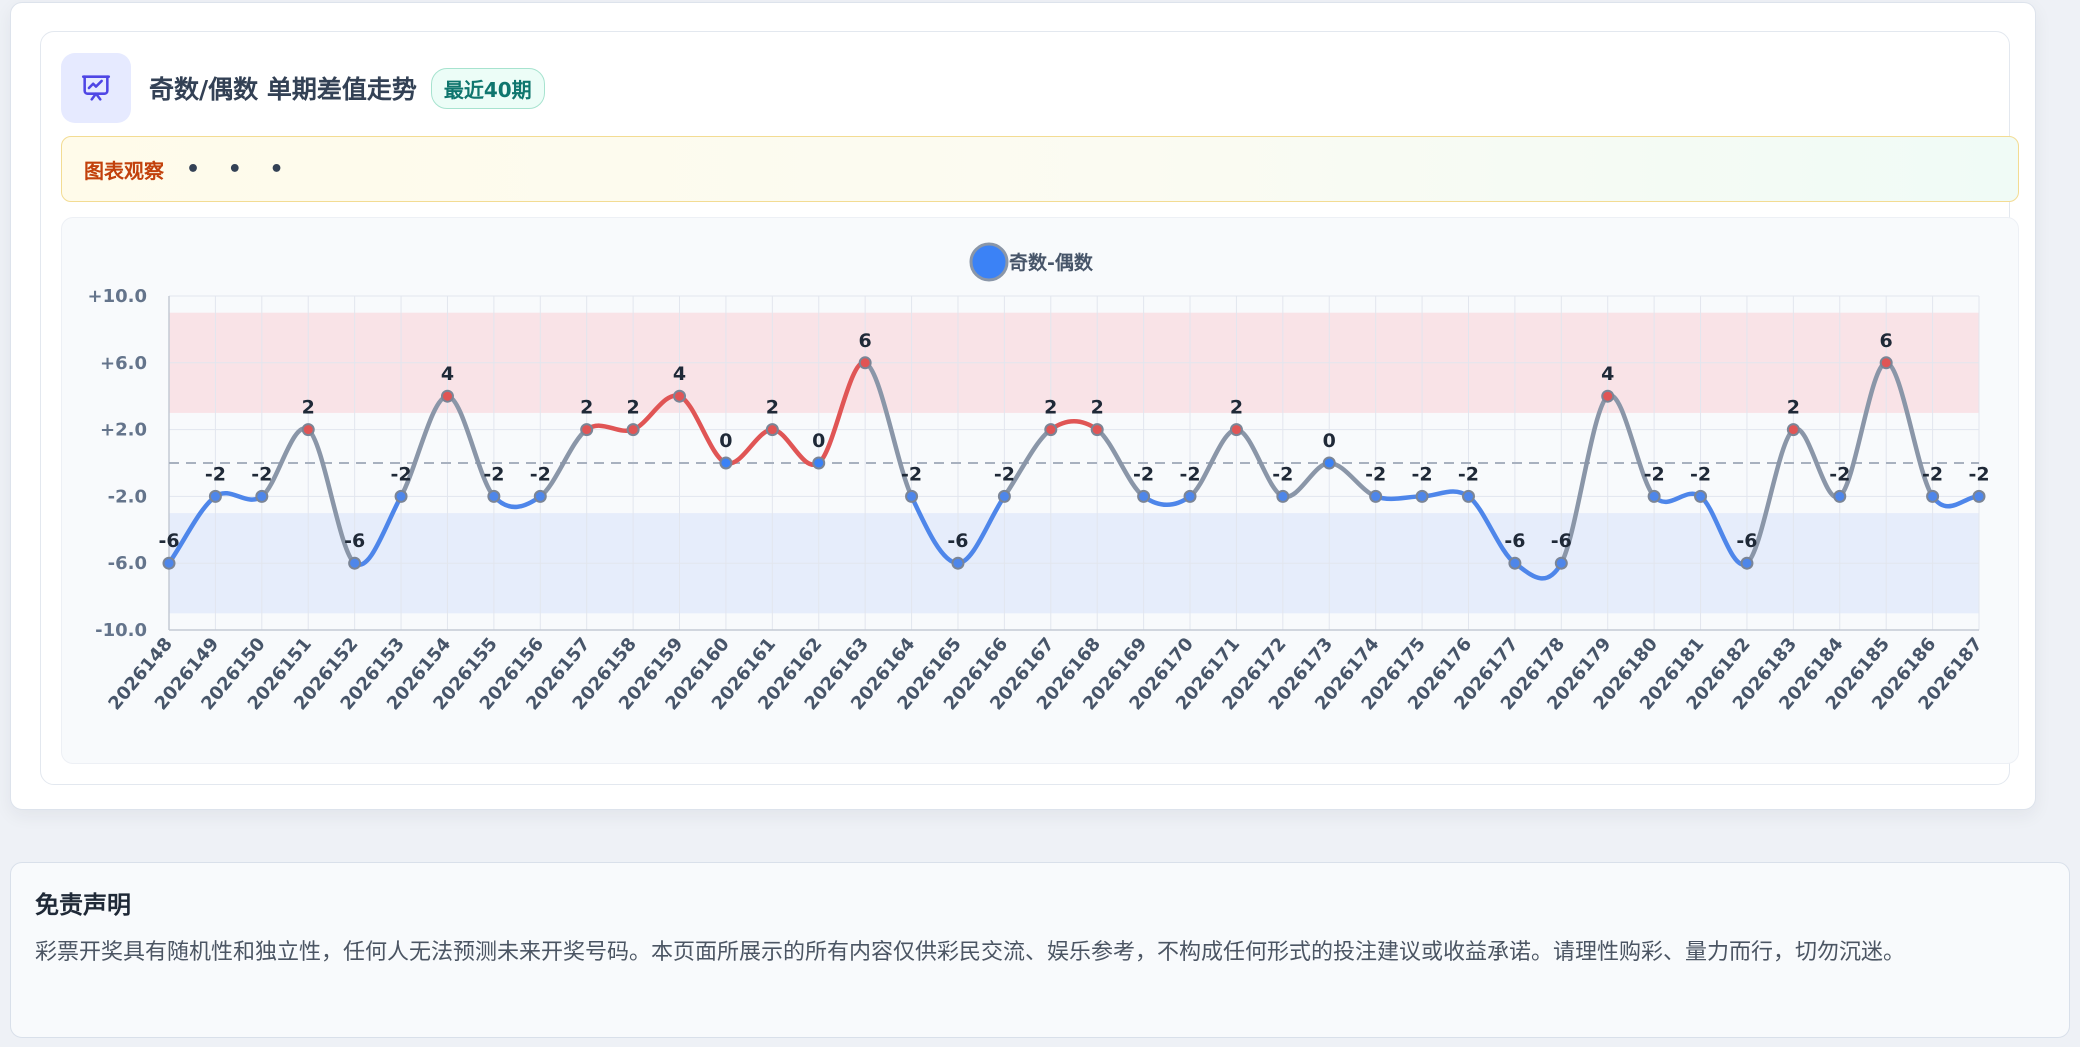 The height and width of the screenshot is (1047, 2080). What do you see at coordinates (127, 496) in the screenshot?
I see `y-tick-label: -2.0` at bounding box center [127, 496].